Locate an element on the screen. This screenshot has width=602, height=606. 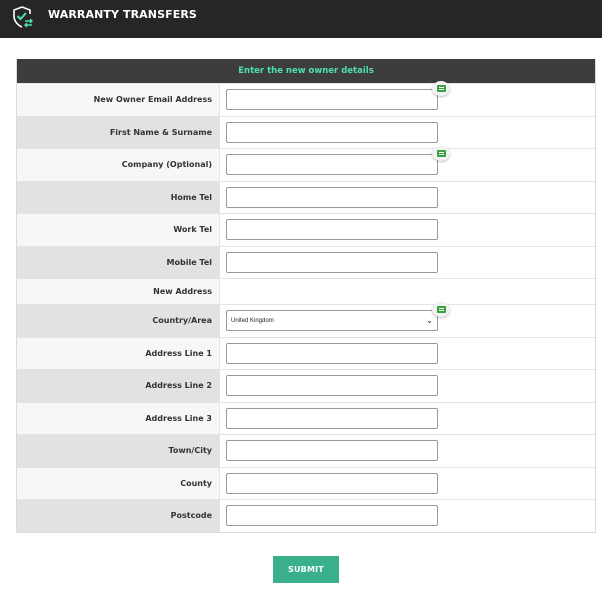
work-tel-input is located at coordinates (332, 230).